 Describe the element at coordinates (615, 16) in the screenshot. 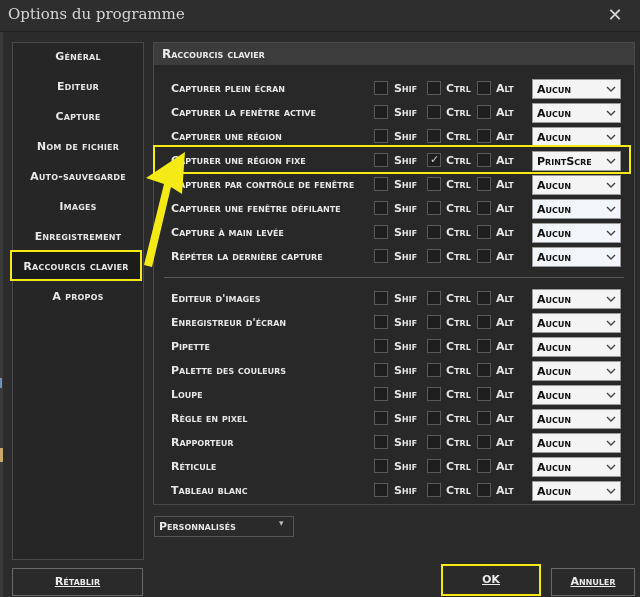

I see `close-icon: ✕` at that location.